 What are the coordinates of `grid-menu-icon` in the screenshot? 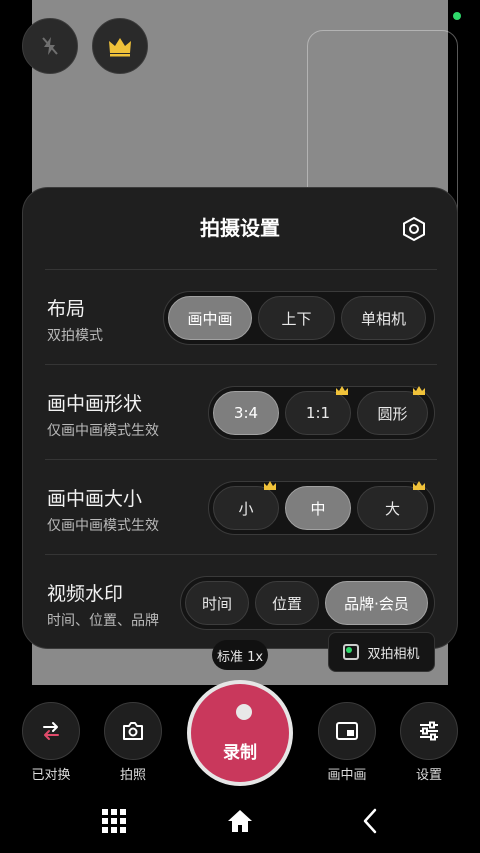 It's located at (114, 821).